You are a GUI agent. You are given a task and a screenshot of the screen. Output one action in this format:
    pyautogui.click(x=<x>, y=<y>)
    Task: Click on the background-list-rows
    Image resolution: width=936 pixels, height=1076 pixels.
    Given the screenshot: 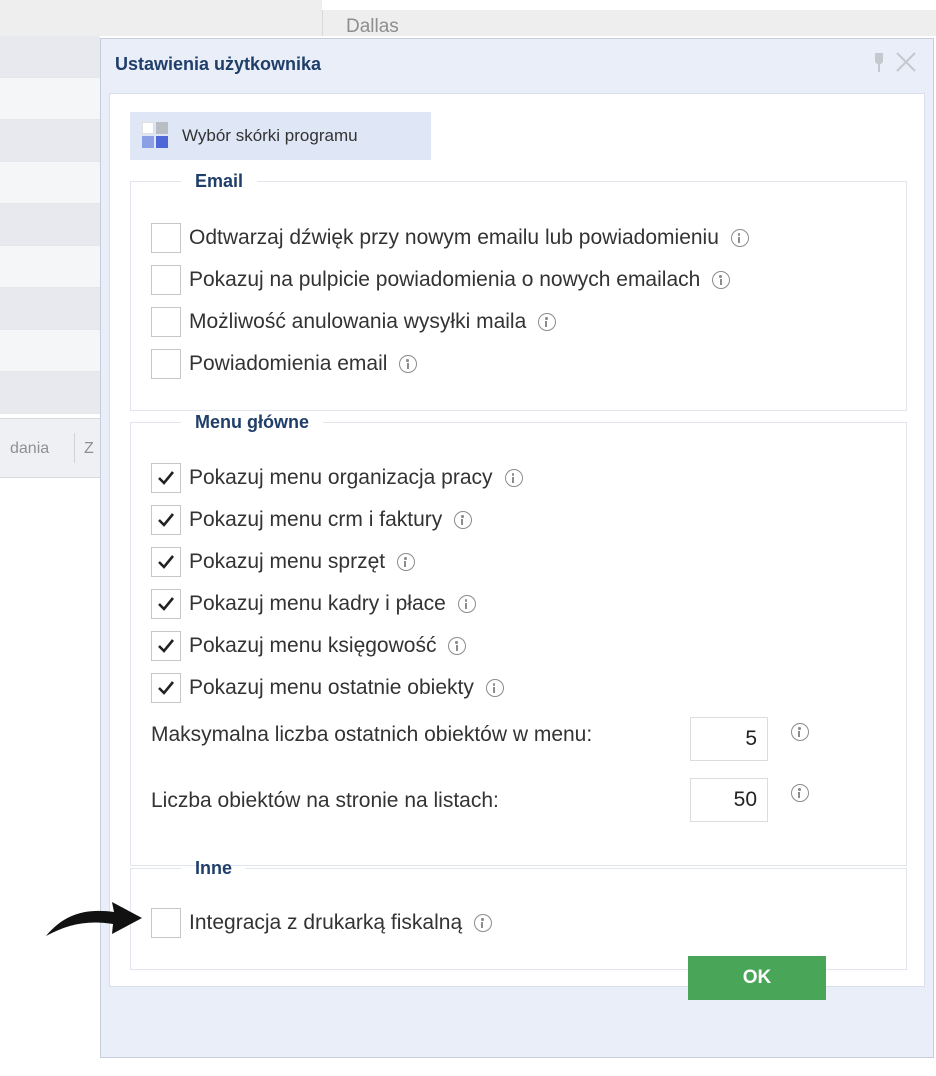 What is the action you would take?
    pyautogui.click(x=50, y=225)
    